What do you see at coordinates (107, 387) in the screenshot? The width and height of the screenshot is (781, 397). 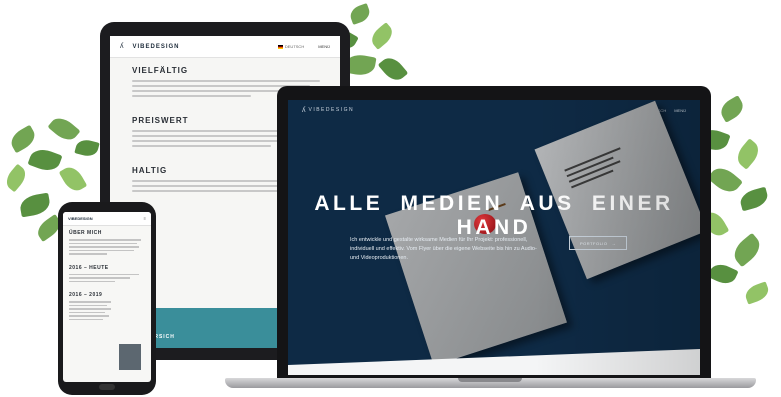 I see `phone-speaker` at bounding box center [107, 387].